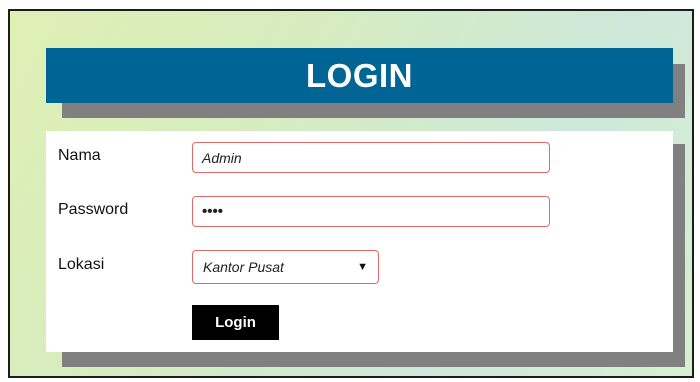 The height and width of the screenshot is (382, 700). Describe the element at coordinates (213, 211) in the screenshot. I see `password-value: ••••` at that location.